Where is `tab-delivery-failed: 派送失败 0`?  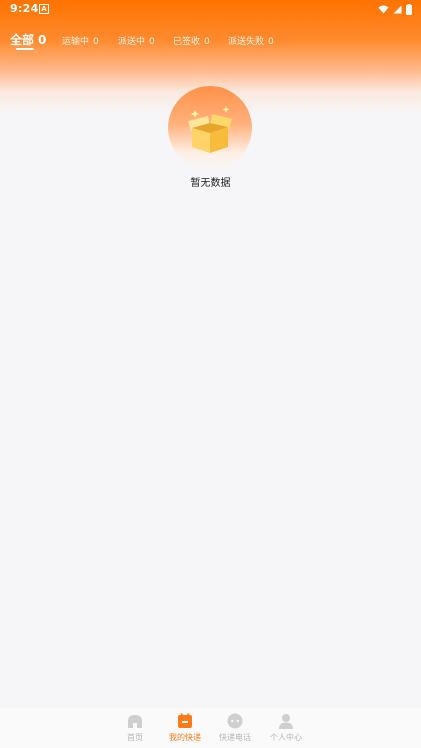
tab-delivery-failed: 派送失败 0 is located at coordinates (251, 40).